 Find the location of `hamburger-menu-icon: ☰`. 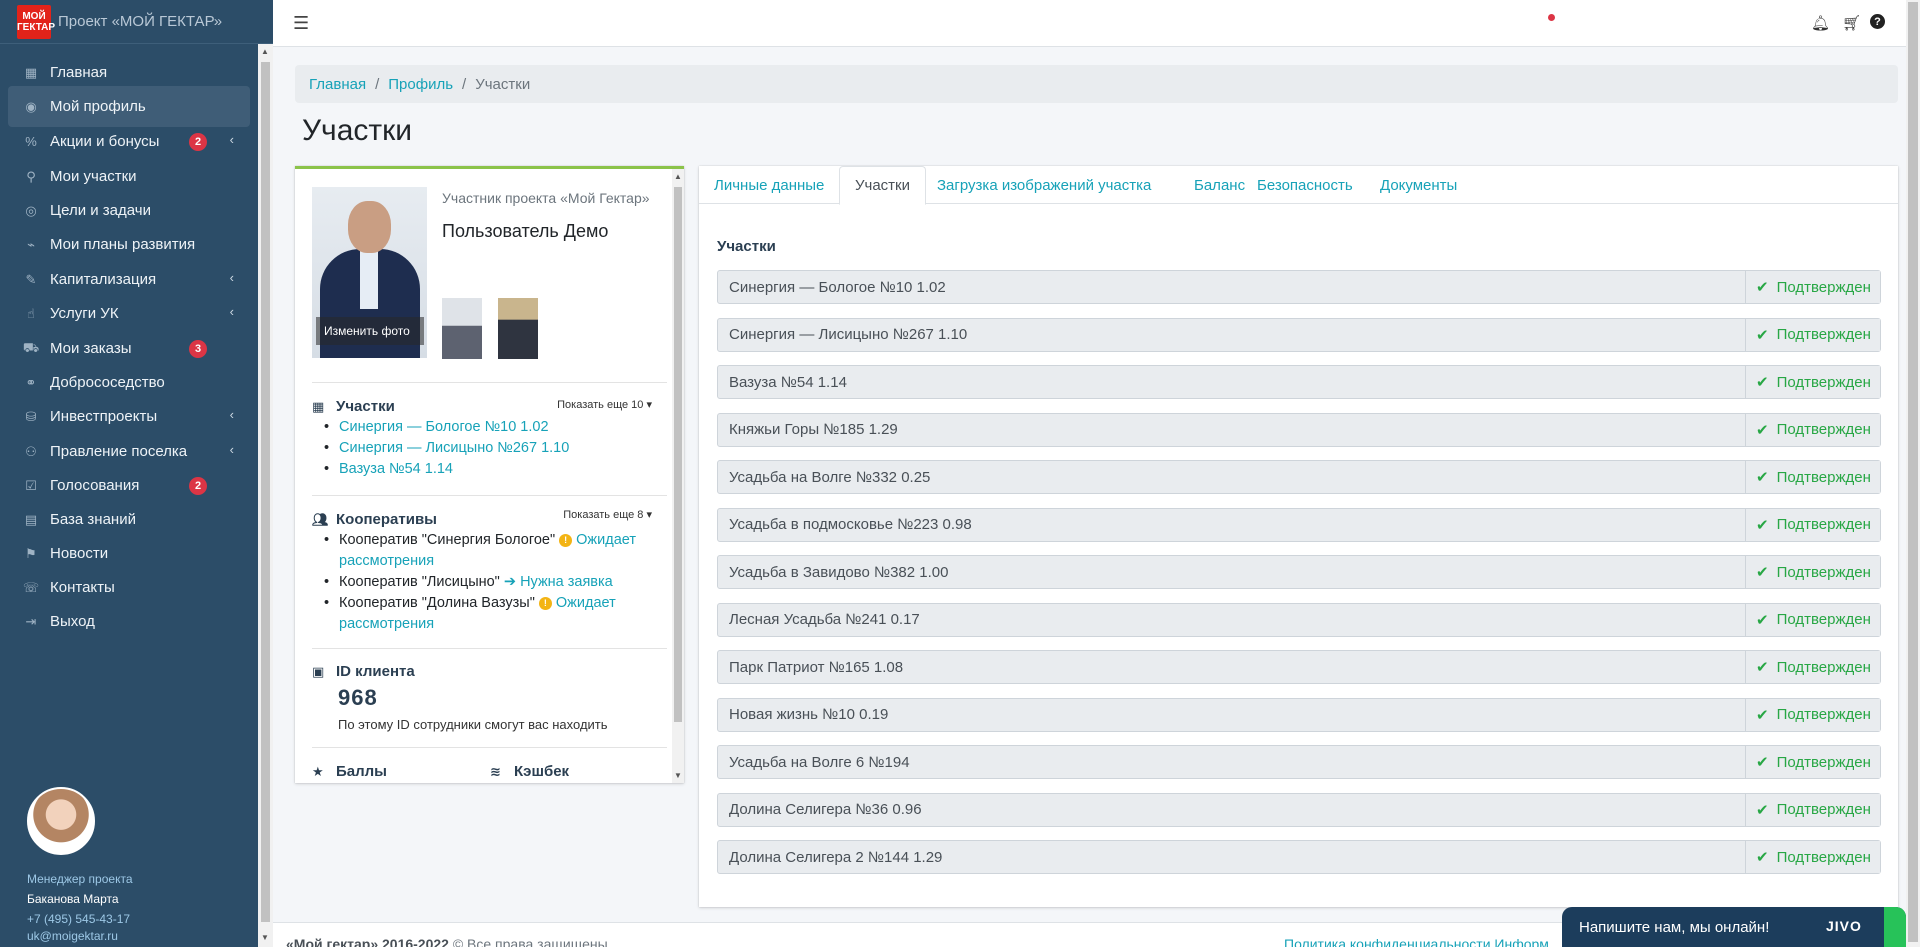

hamburger-menu-icon: ☰ is located at coordinates (301, 23).